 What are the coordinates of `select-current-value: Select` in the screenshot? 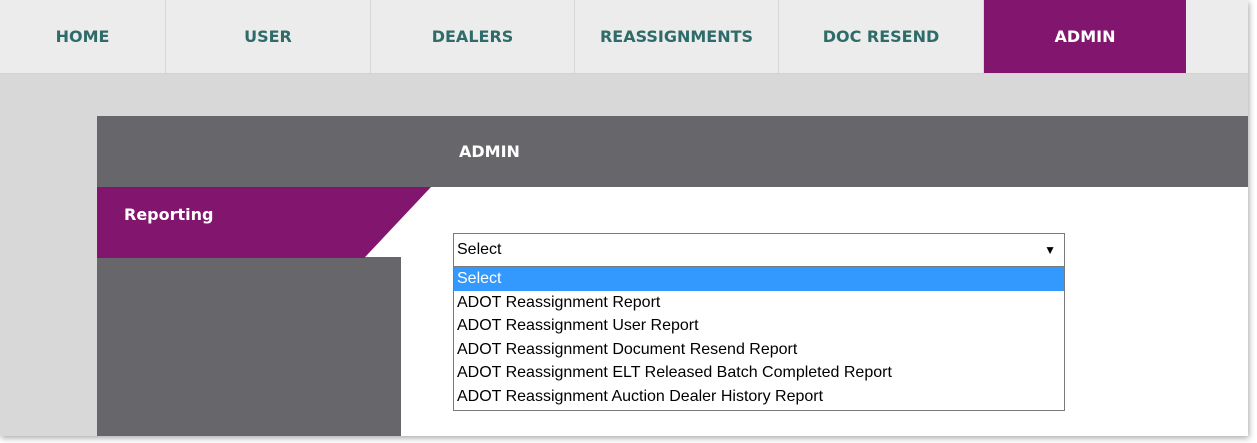 It's located at (479, 249).